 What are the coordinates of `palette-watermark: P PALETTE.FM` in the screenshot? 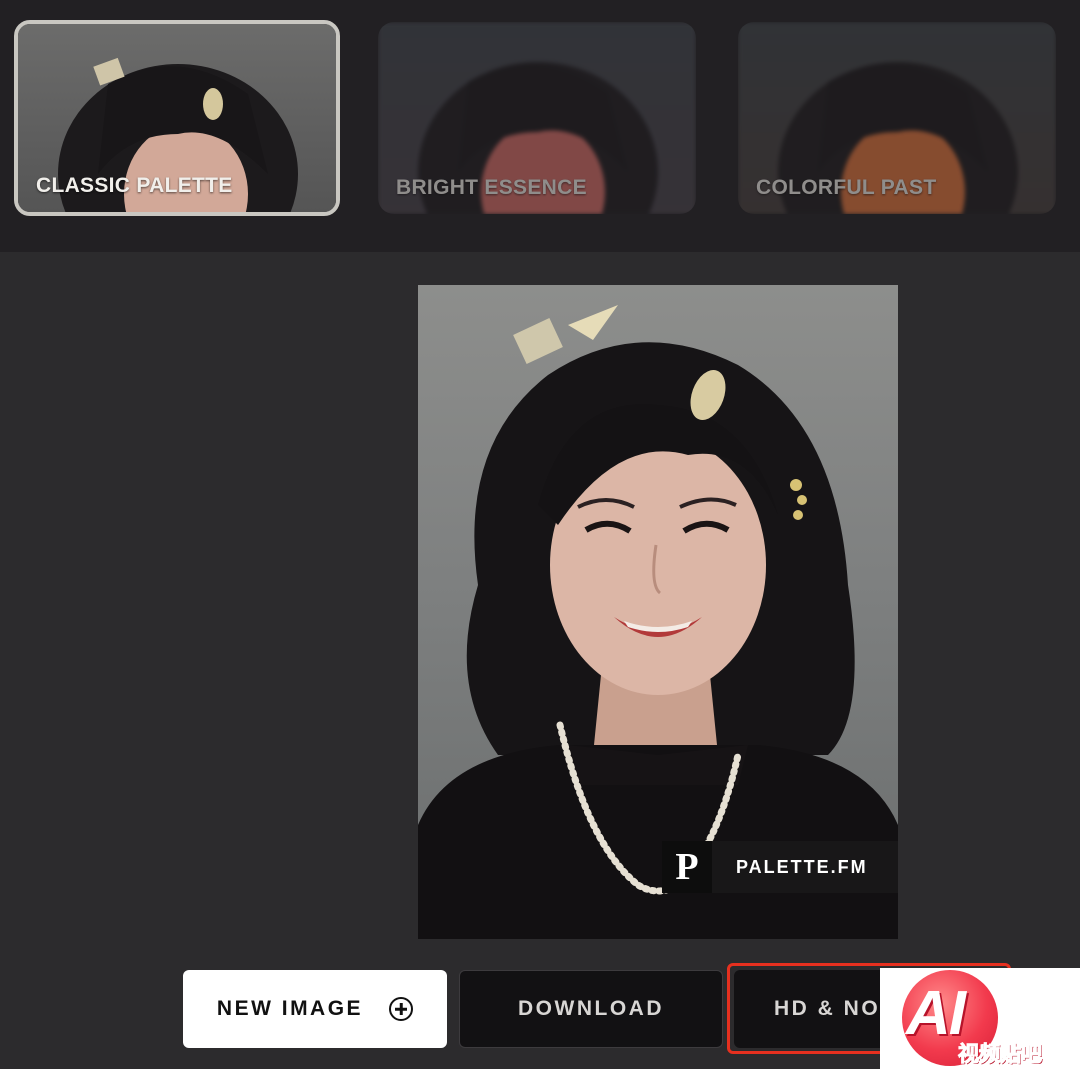 It's located at (780, 867).